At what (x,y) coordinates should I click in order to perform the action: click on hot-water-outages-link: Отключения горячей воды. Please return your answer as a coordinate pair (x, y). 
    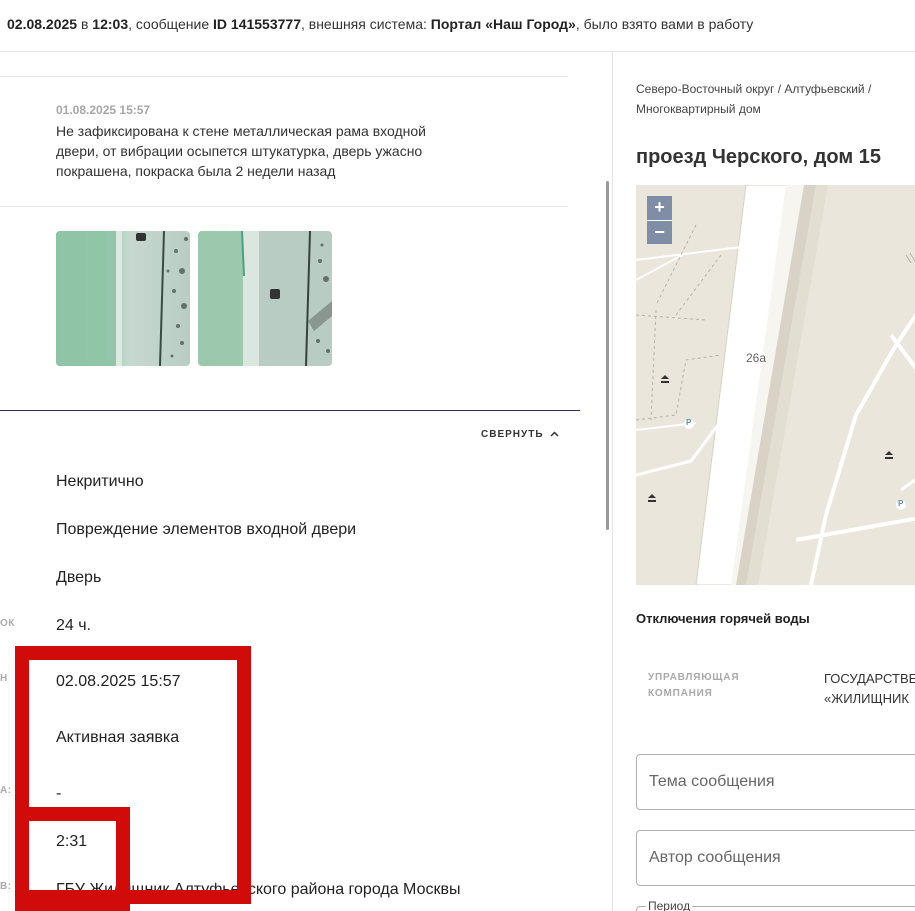
    Looking at the image, I should click on (723, 618).